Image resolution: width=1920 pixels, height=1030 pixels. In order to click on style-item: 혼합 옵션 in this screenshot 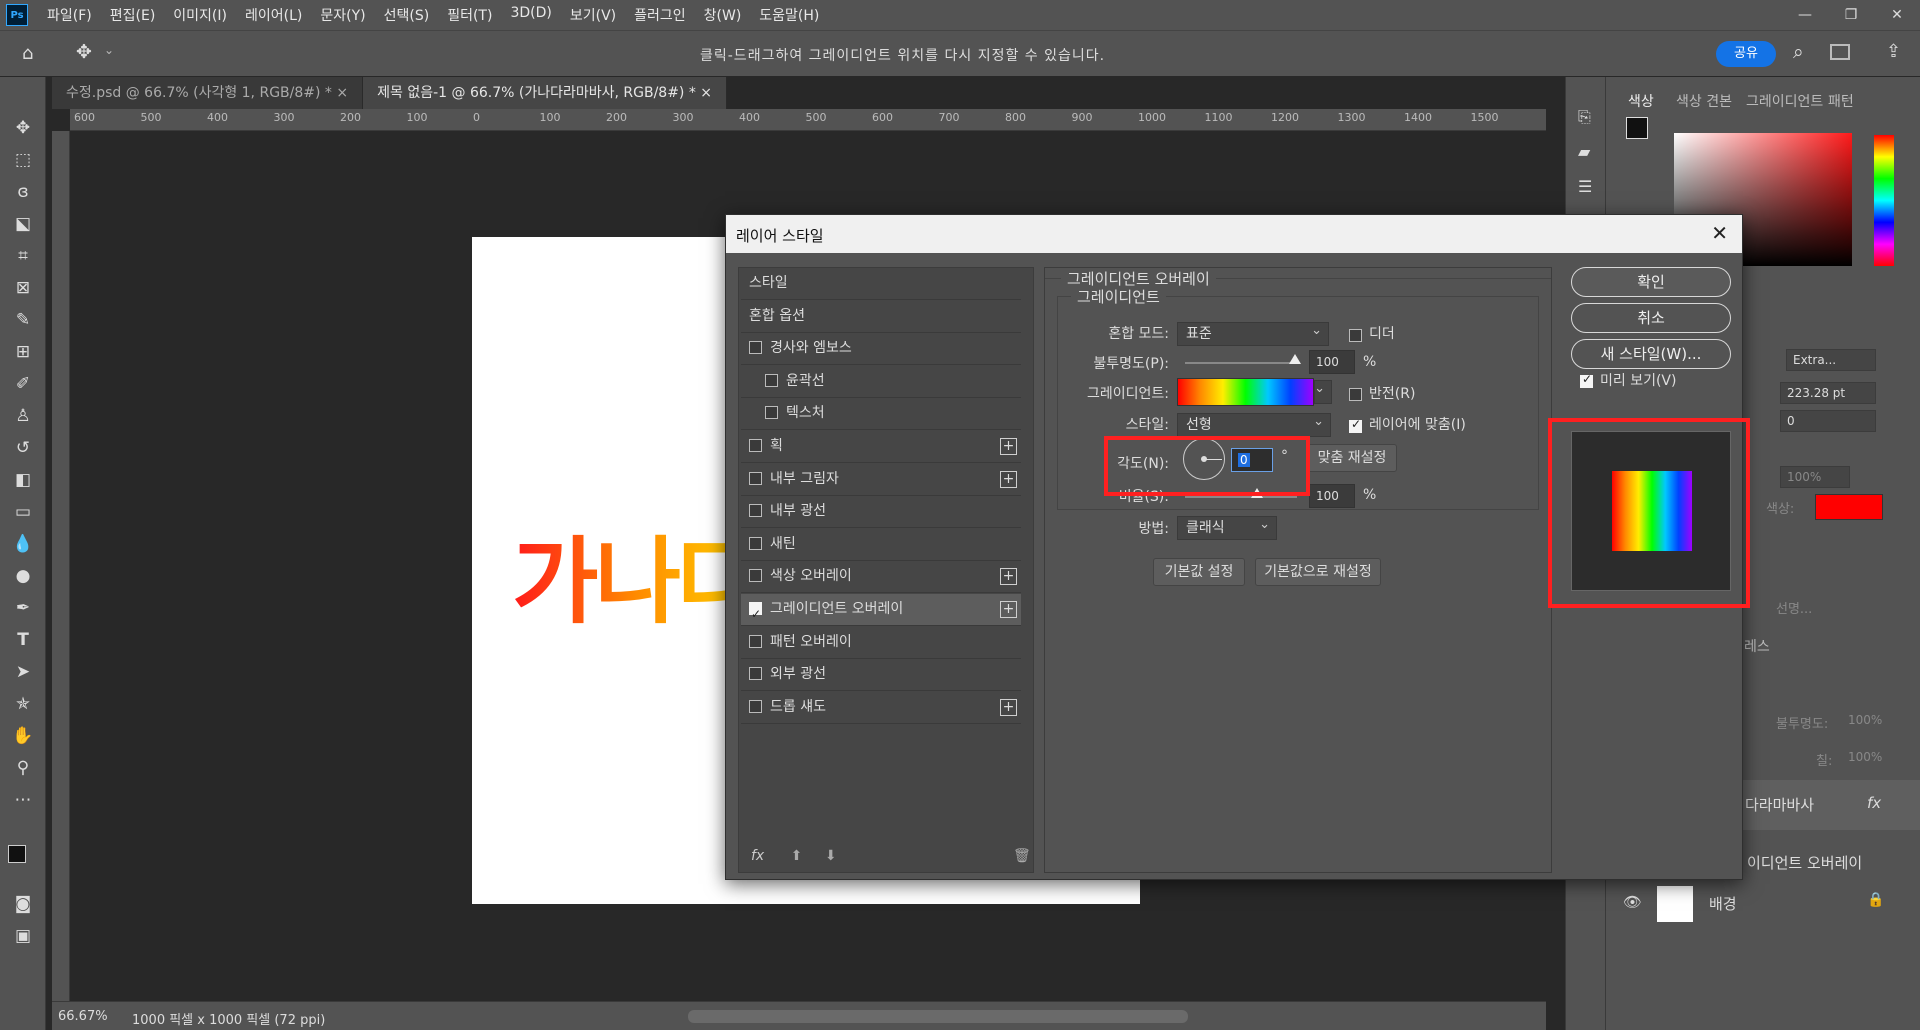, I will do `click(881, 317)`.